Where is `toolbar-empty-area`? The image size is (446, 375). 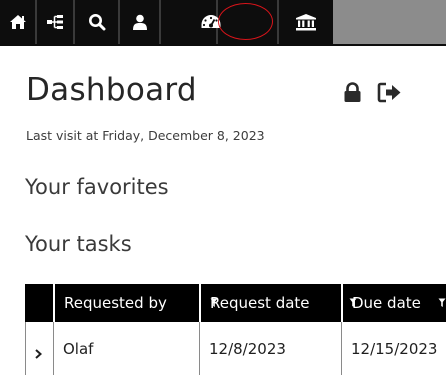 toolbar-empty-area is located at coordinates (389, 22).